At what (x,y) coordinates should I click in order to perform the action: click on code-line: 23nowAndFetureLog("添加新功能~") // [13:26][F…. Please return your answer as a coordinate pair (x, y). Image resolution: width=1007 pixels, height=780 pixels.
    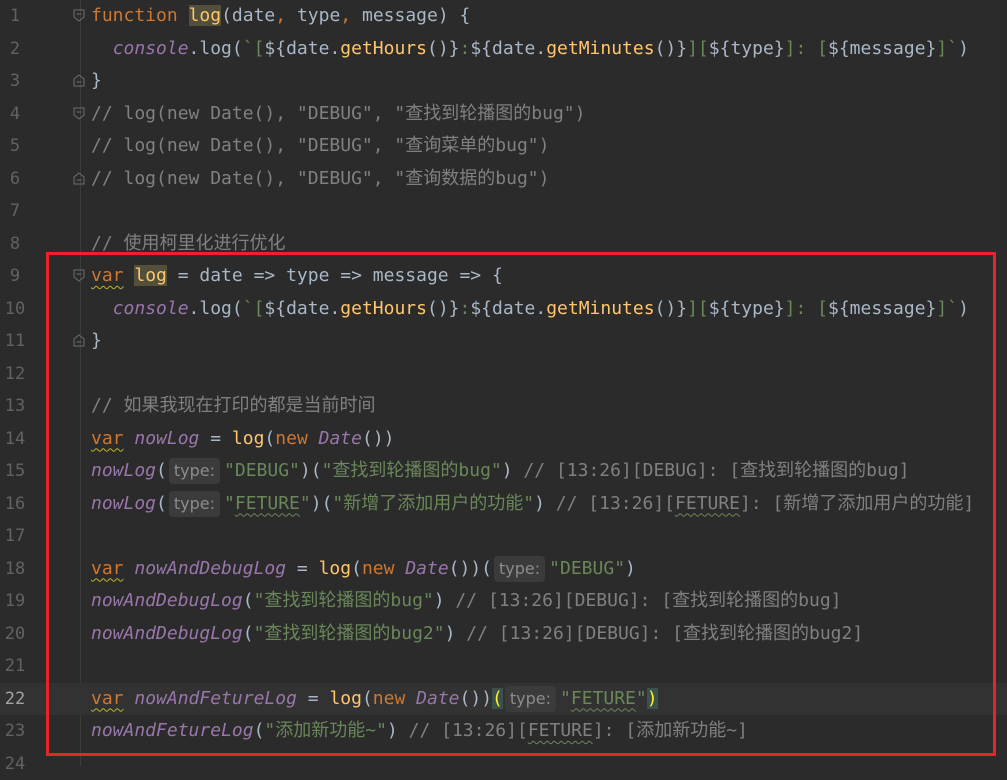
    Looking at the image, I should click on (503, 731).